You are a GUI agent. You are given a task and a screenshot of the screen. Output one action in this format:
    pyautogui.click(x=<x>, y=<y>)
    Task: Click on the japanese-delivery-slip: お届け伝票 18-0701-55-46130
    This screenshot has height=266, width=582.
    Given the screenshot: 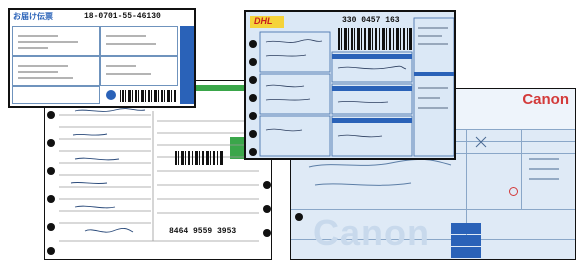 What is the action you would take?
    pyautogui.click(x=102, y=58)
    